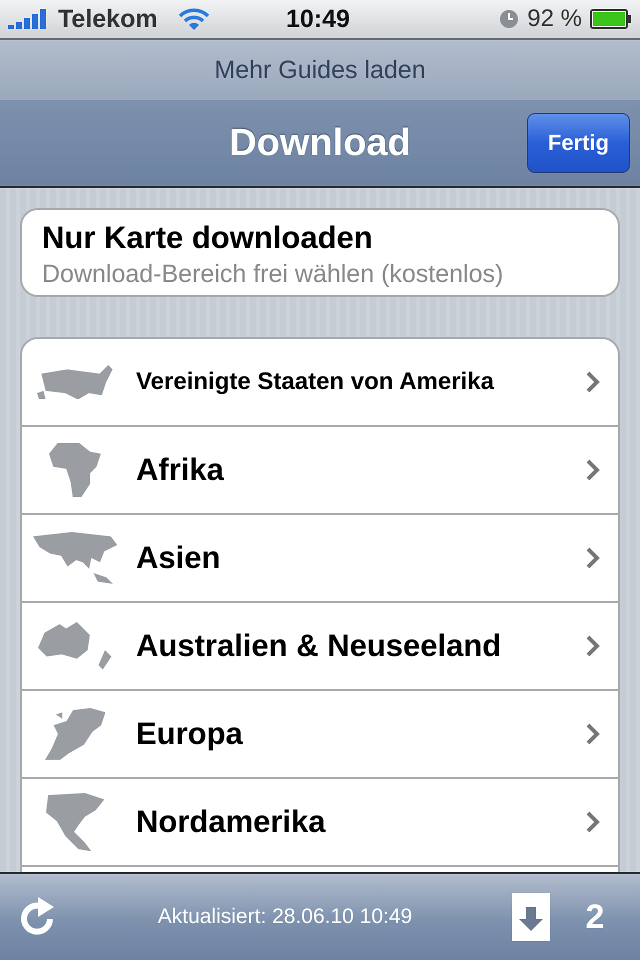 This screenshot has width=640, height=960. What do you see at coordinates (316, 382) in the screenshot?
I see `region-name: Vereinigte Staaten von Amerika` at bounding box center [316, 382].